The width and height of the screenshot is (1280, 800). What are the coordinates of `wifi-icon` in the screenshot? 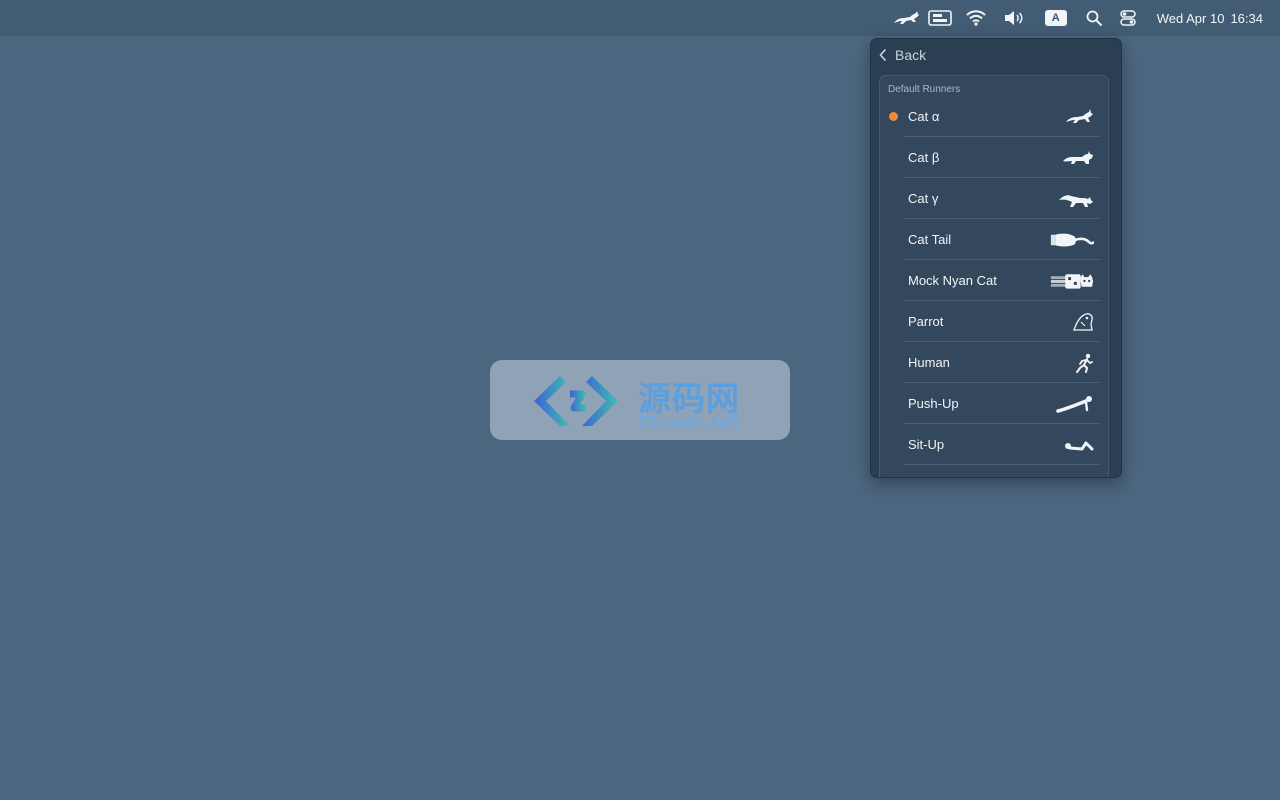 It's located at (976, 18).